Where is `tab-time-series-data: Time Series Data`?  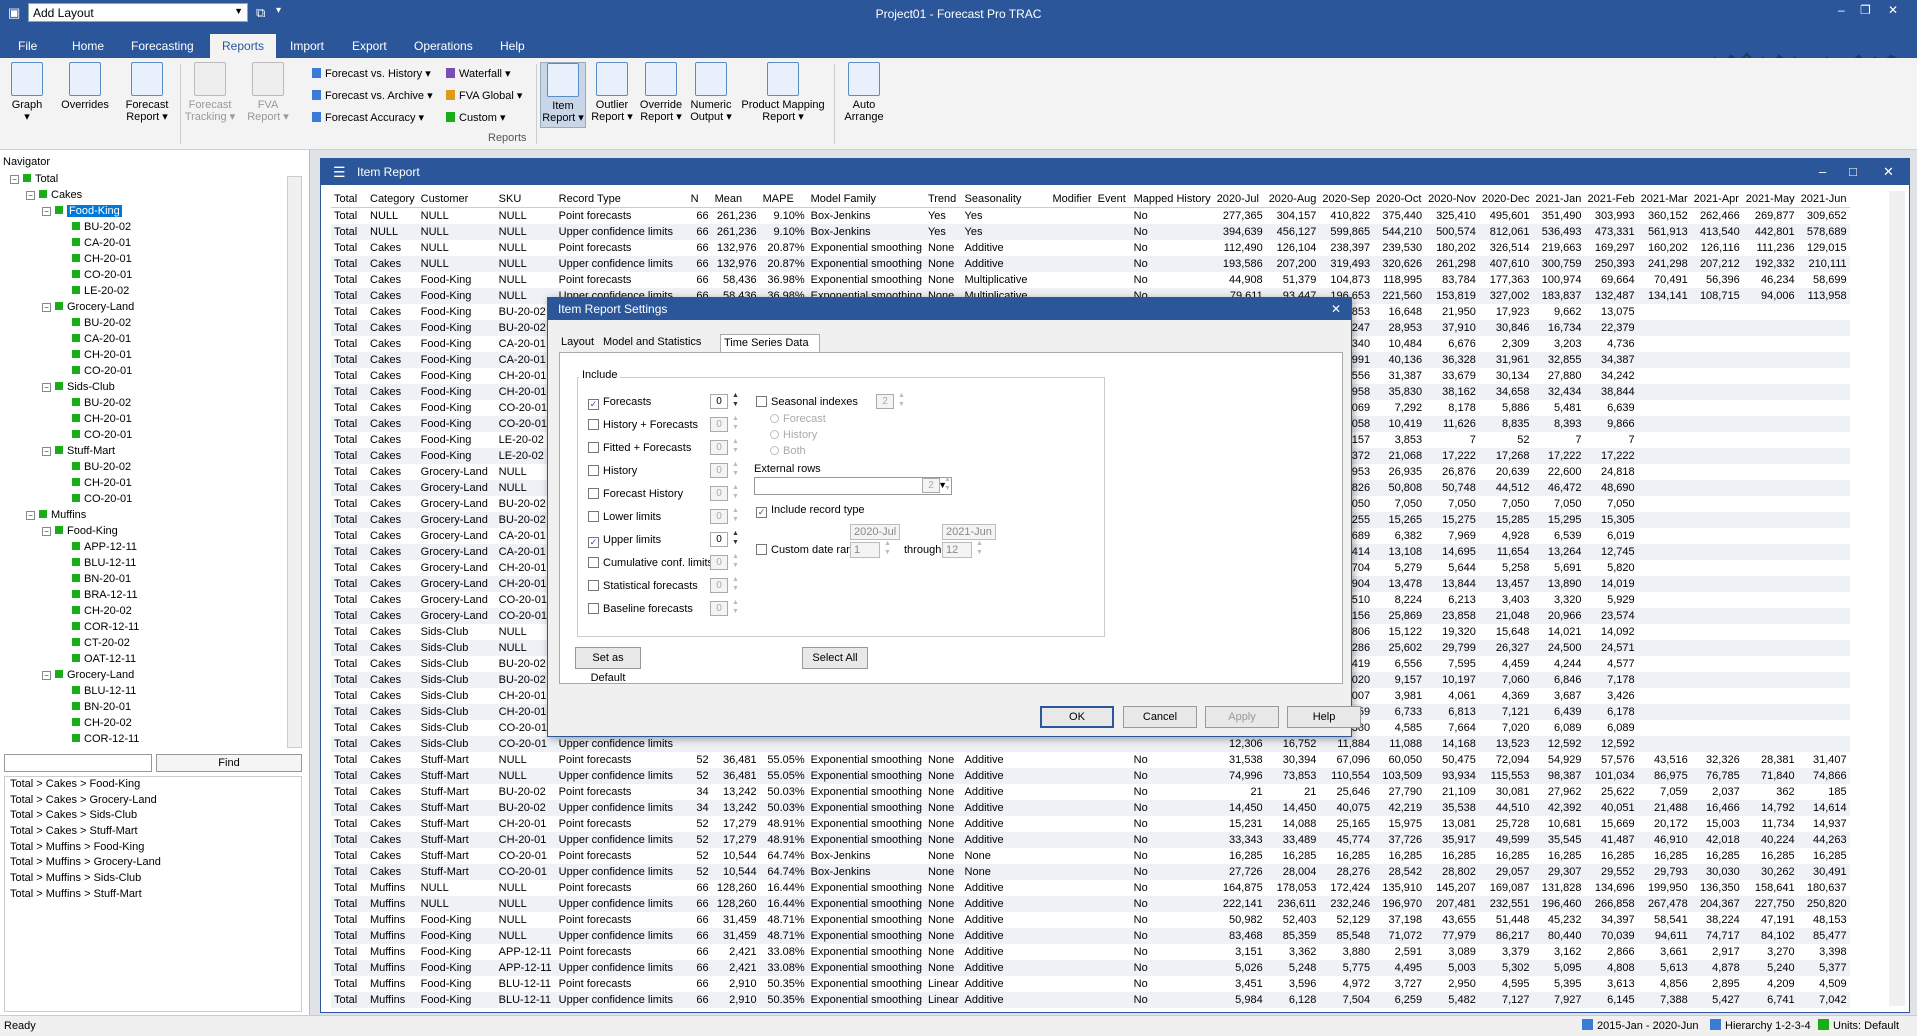 tab-time-series-data: Time Series Data is located at coordinates (770, 343).